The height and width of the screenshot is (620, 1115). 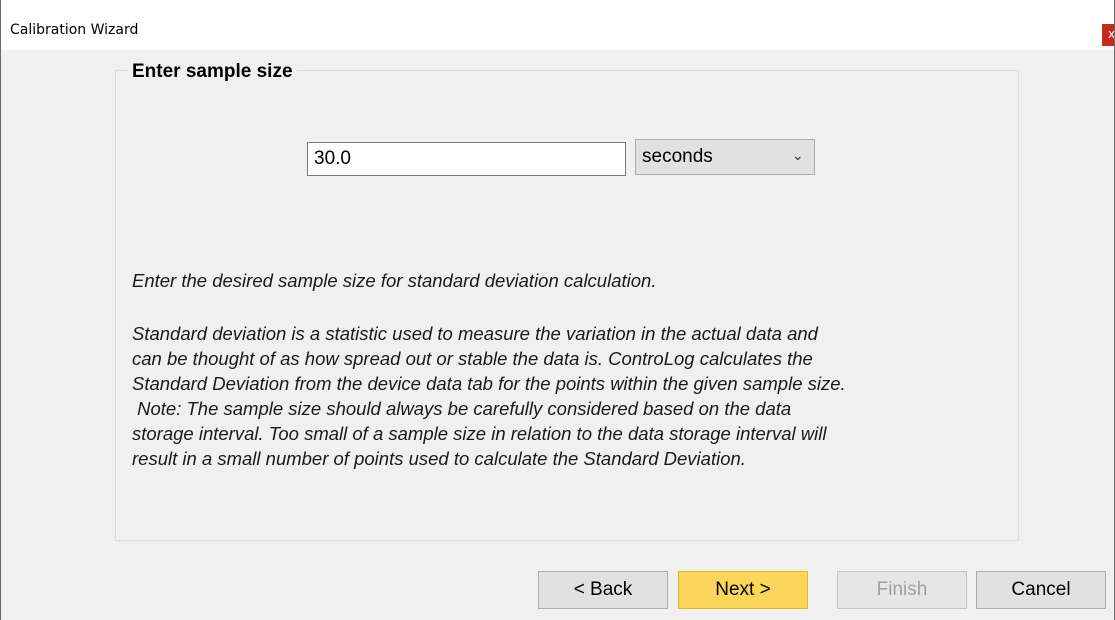 What do you see at coordinates (798, 156) in the screenshot?
I see `chevron-down-icon: ⌄` at bounding box center [798, 156].